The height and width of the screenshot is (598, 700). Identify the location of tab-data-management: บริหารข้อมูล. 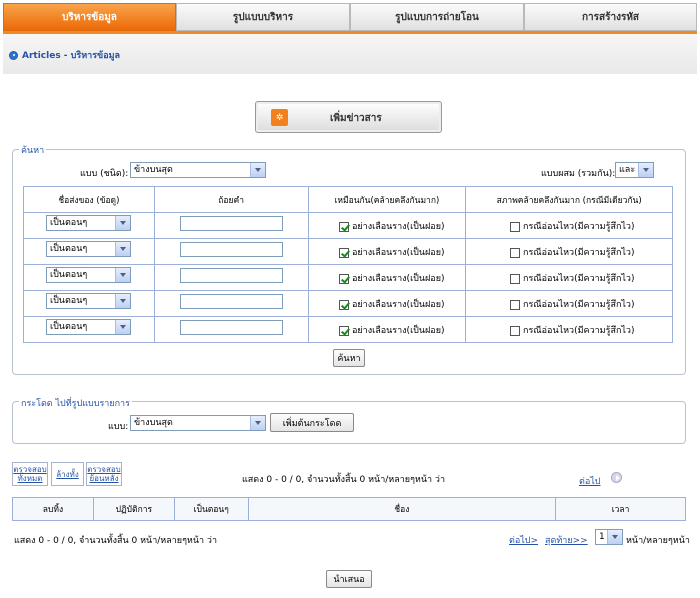
(89, 17).